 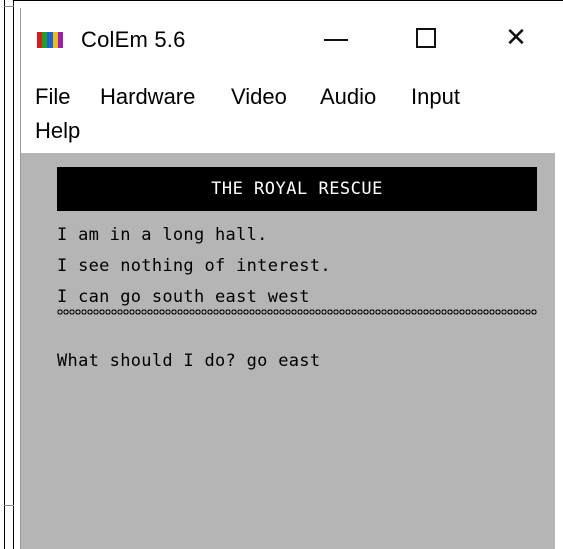 What do you see at coordinates (189, 361) in the screenshot?
I see `game-prompt-line: What should I do? go east` at bounding box center [189, 361].